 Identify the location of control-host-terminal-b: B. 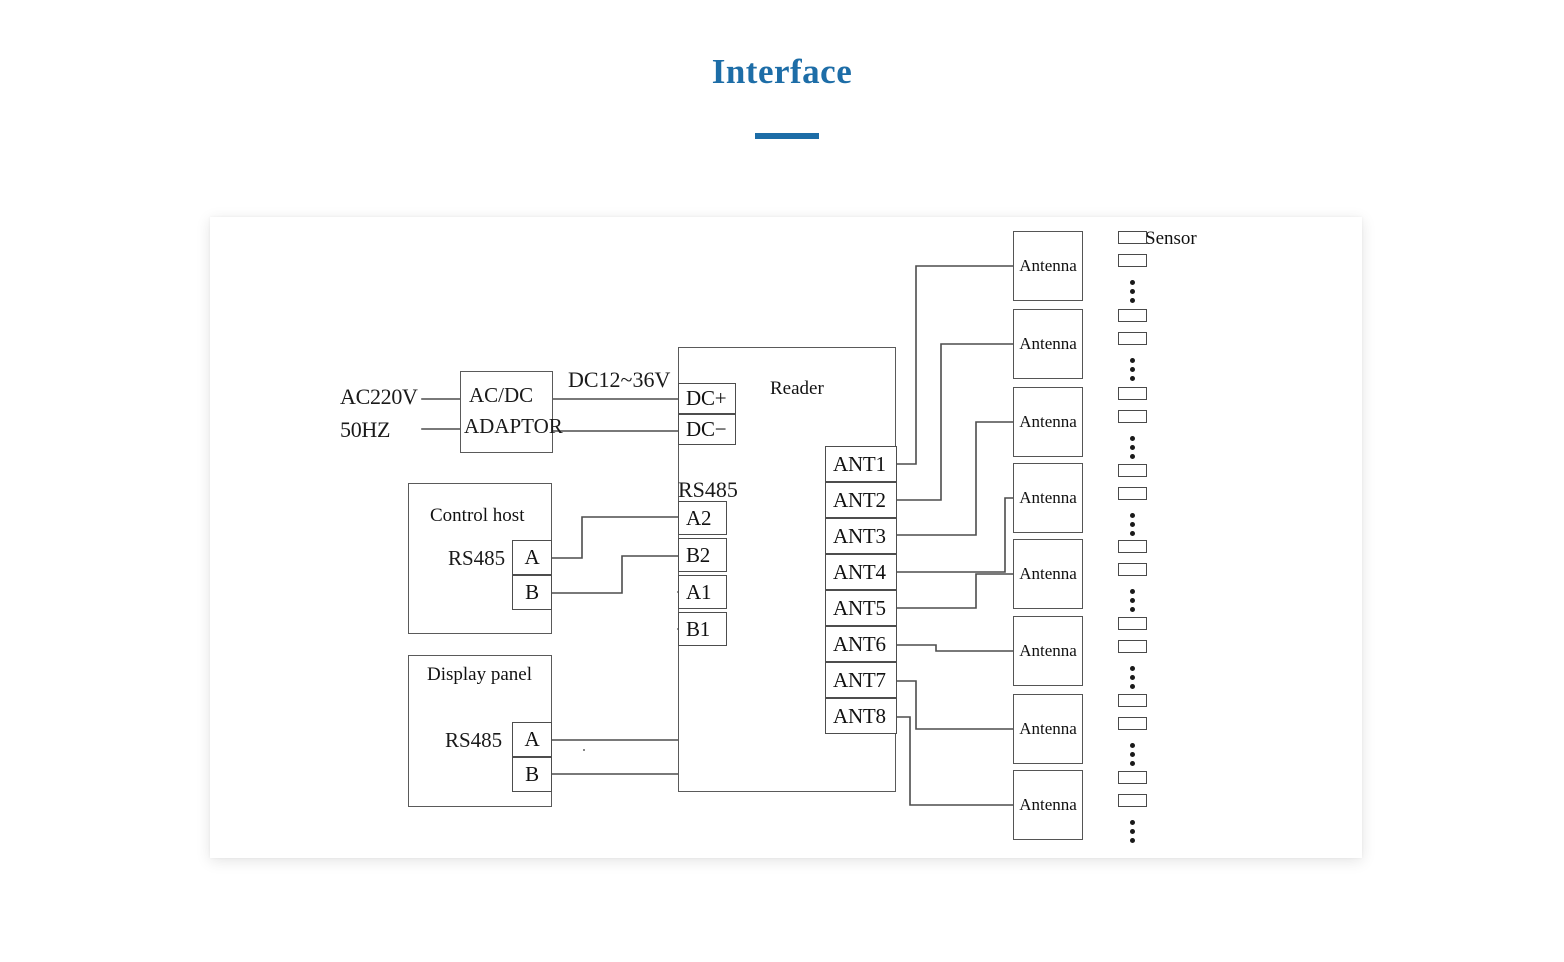
(532, 592).